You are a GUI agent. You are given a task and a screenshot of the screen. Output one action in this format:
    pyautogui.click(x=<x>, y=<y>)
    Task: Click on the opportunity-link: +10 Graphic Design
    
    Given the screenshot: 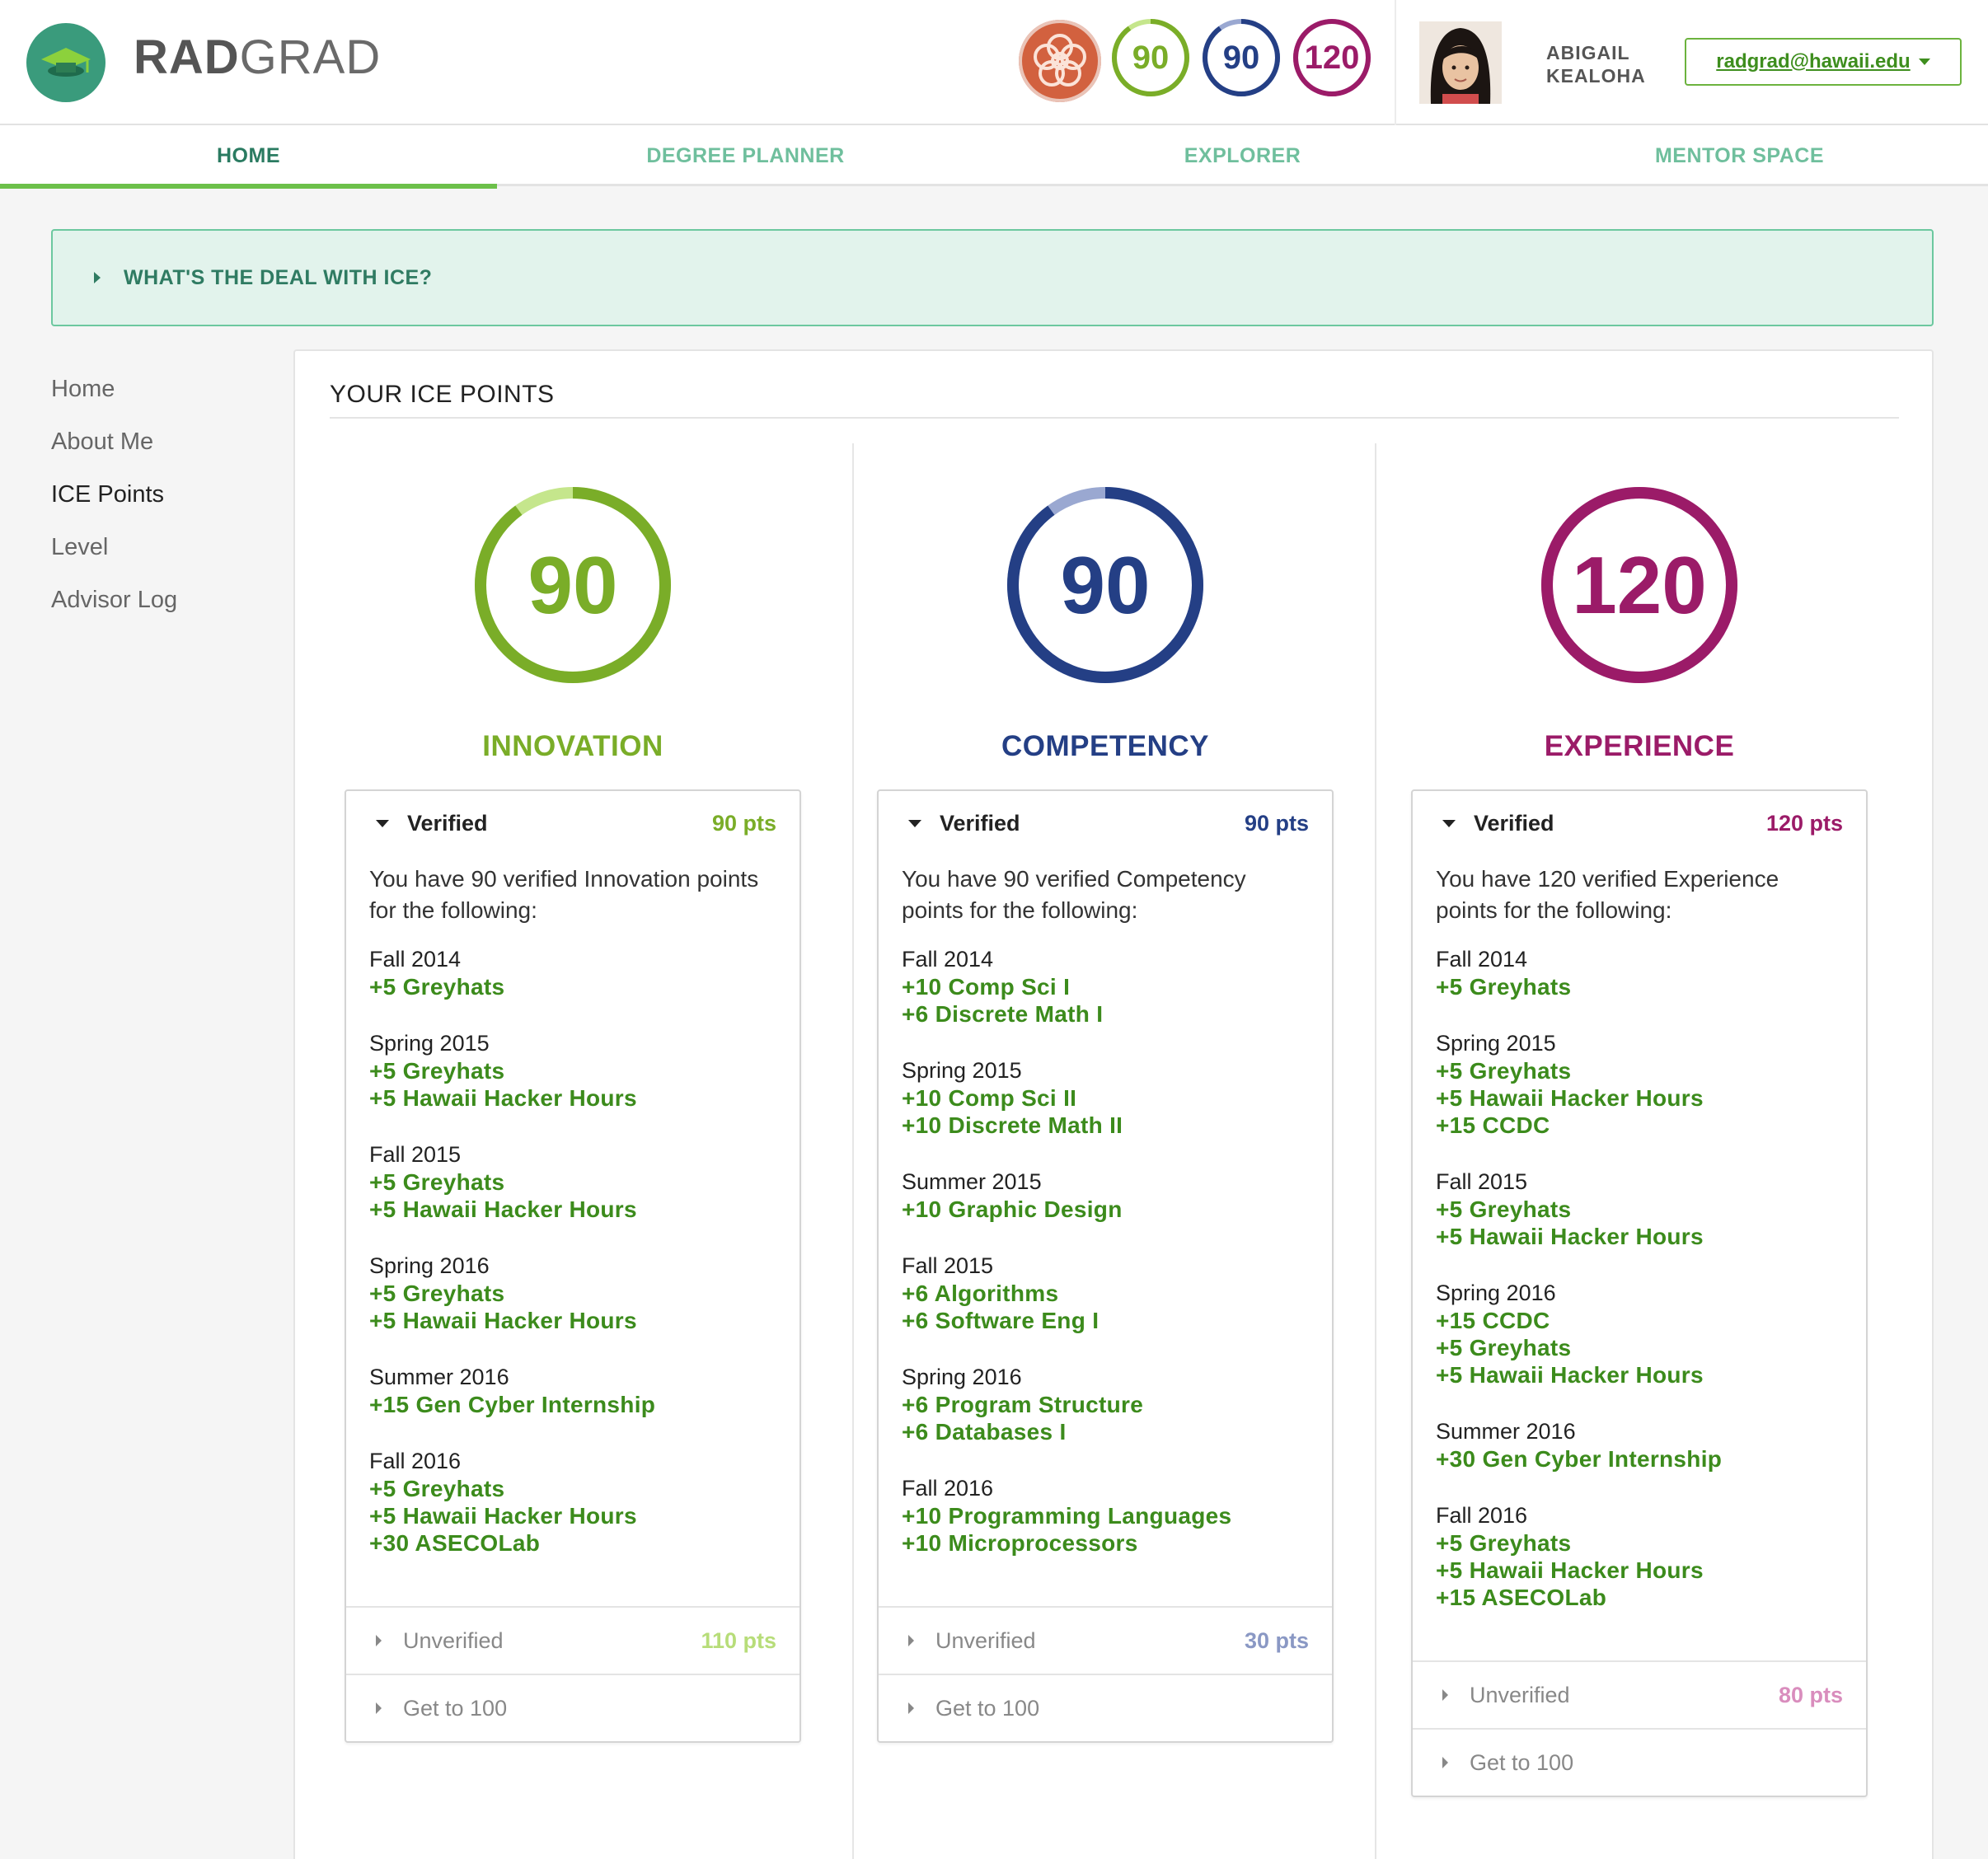 What is the action you would take?
    pyautogui.click(x=1106, y=1209)
    